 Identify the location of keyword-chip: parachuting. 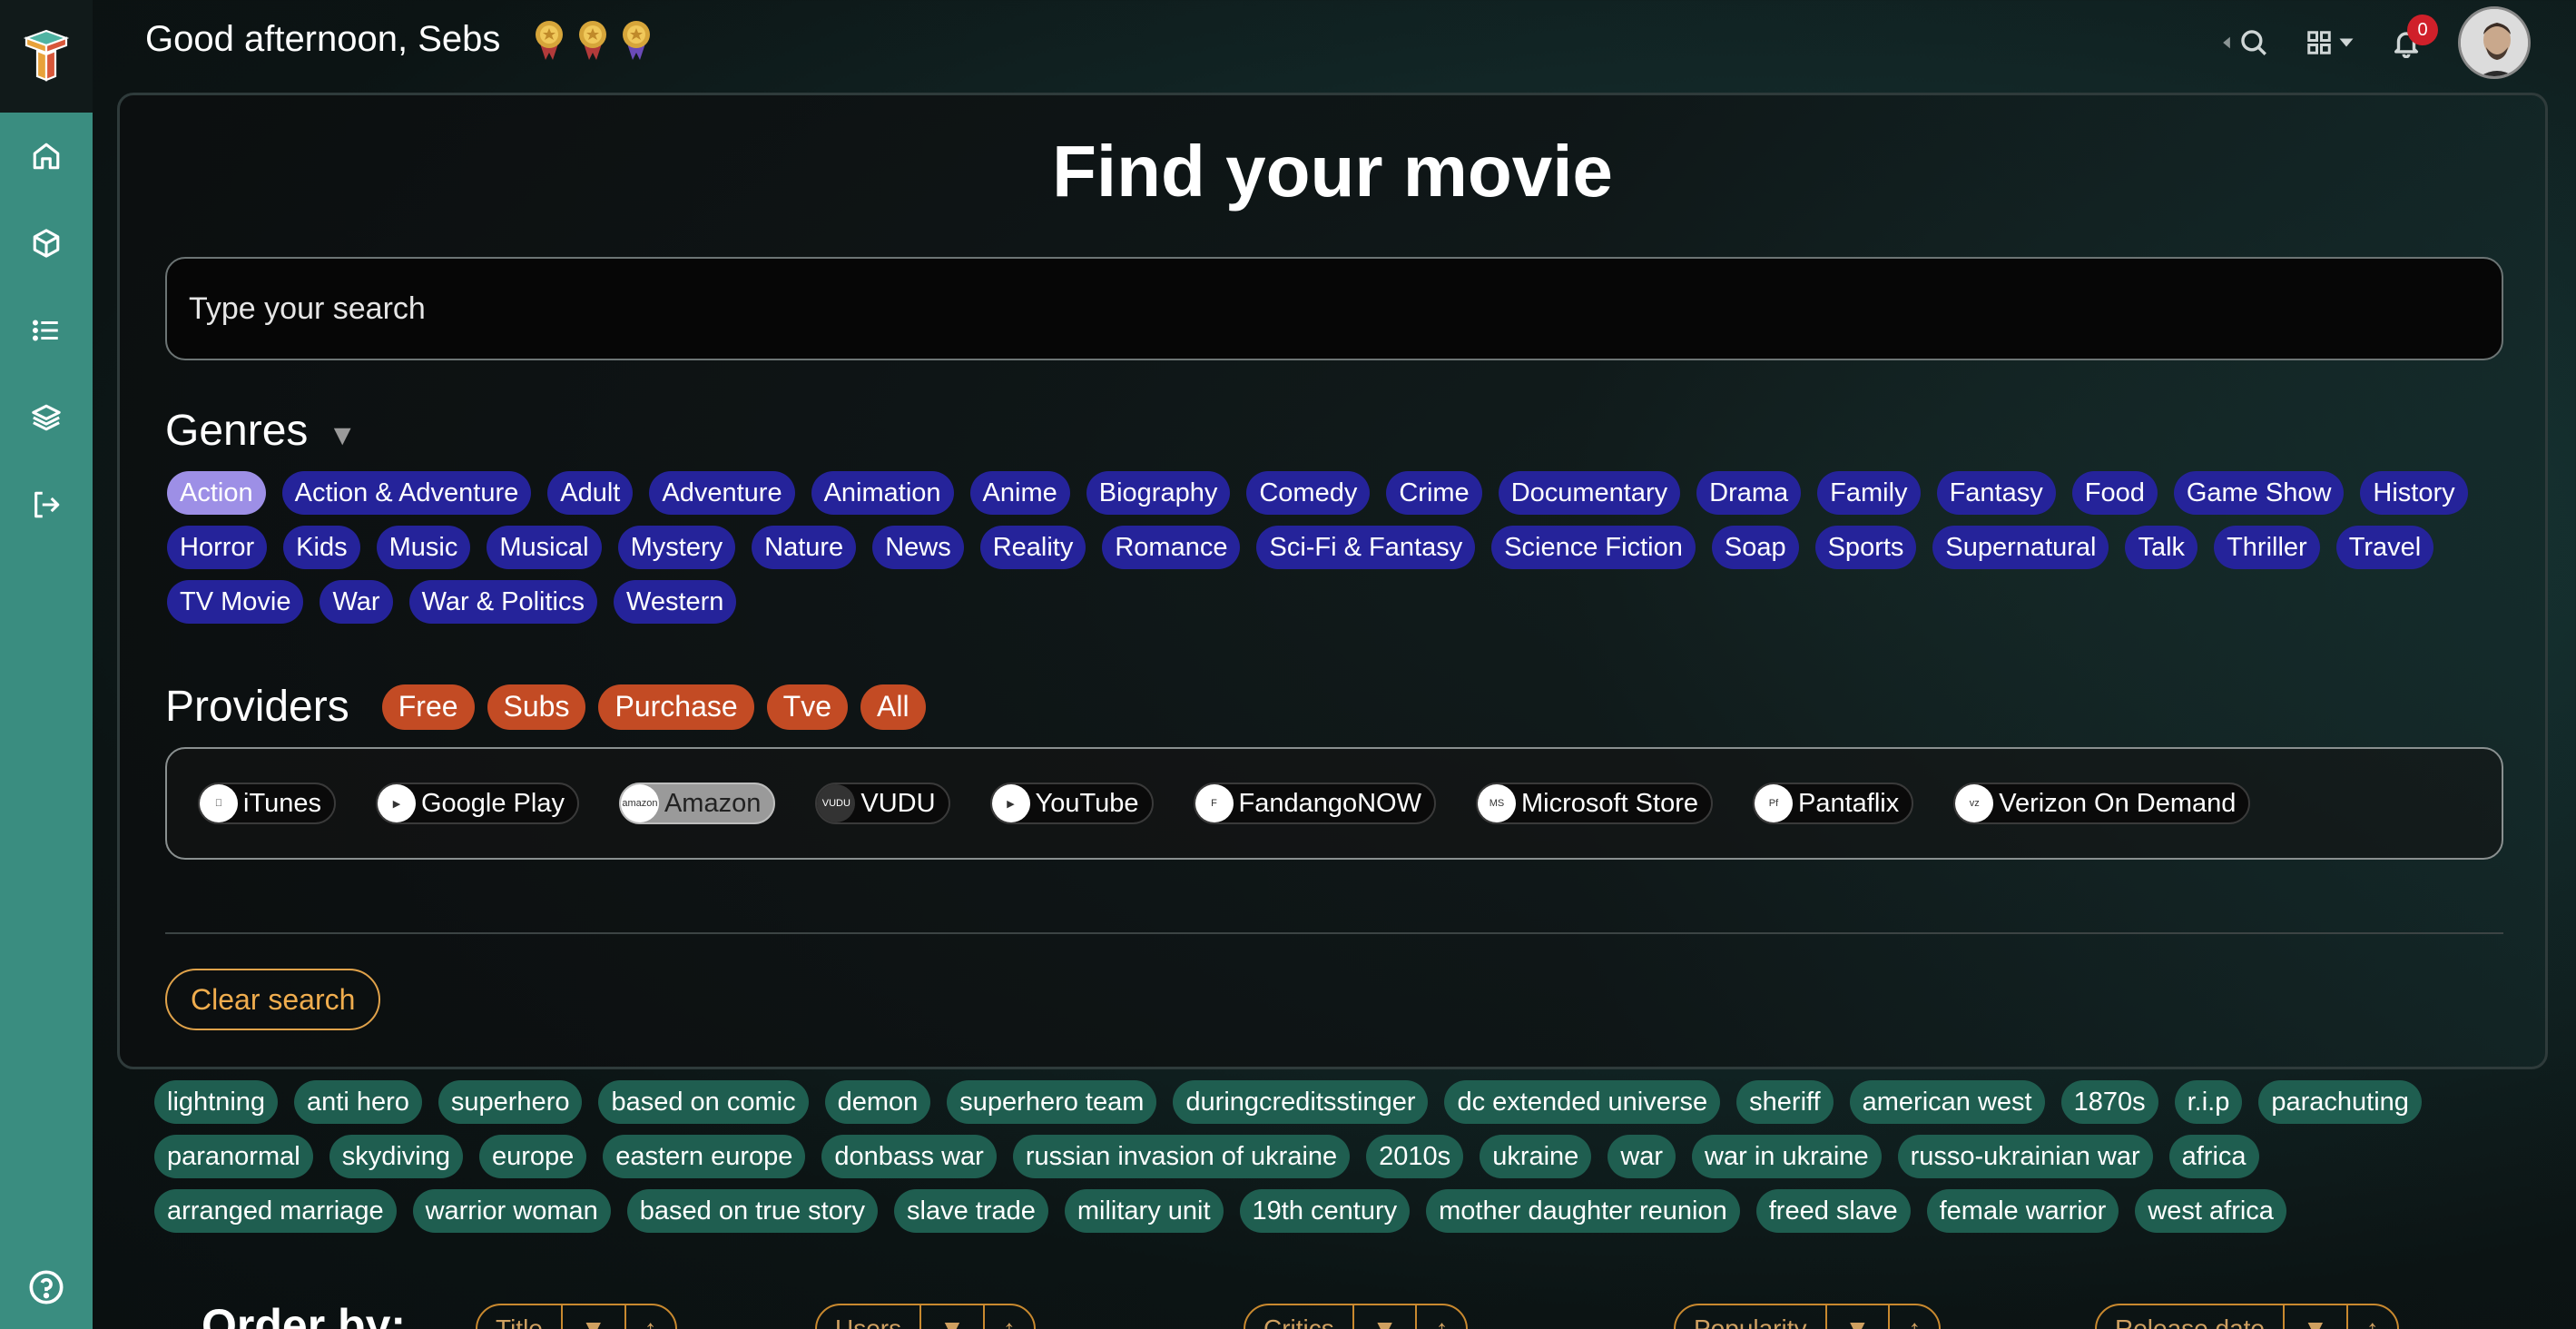
(2340, 1102).